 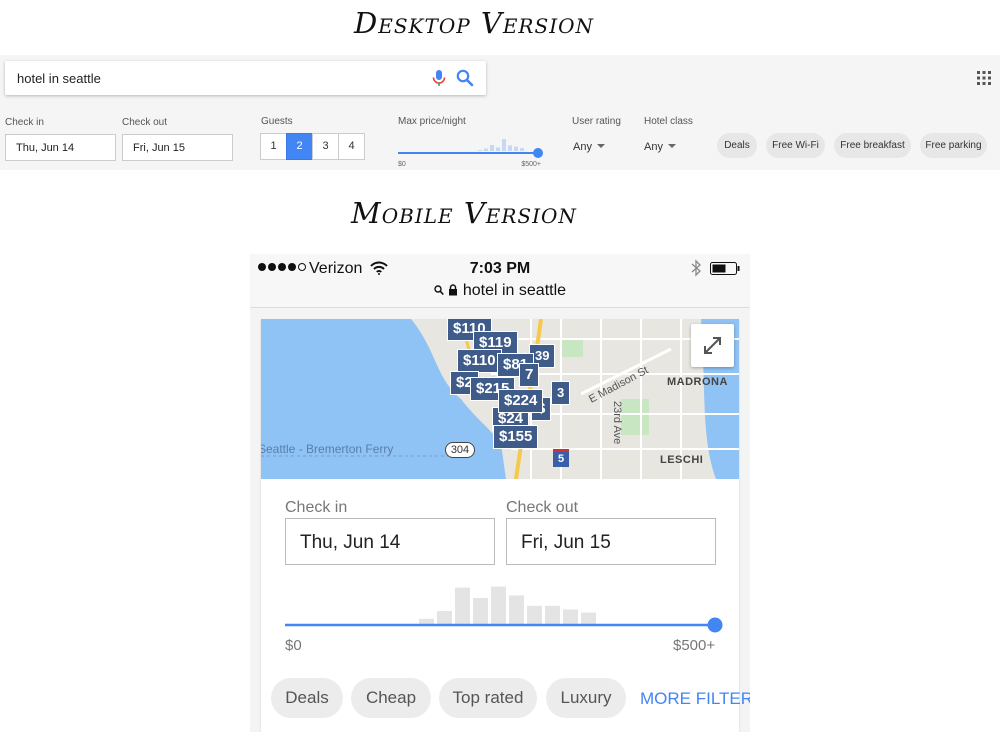 I want to click on expand-map-button, so click(x=712, y=345).